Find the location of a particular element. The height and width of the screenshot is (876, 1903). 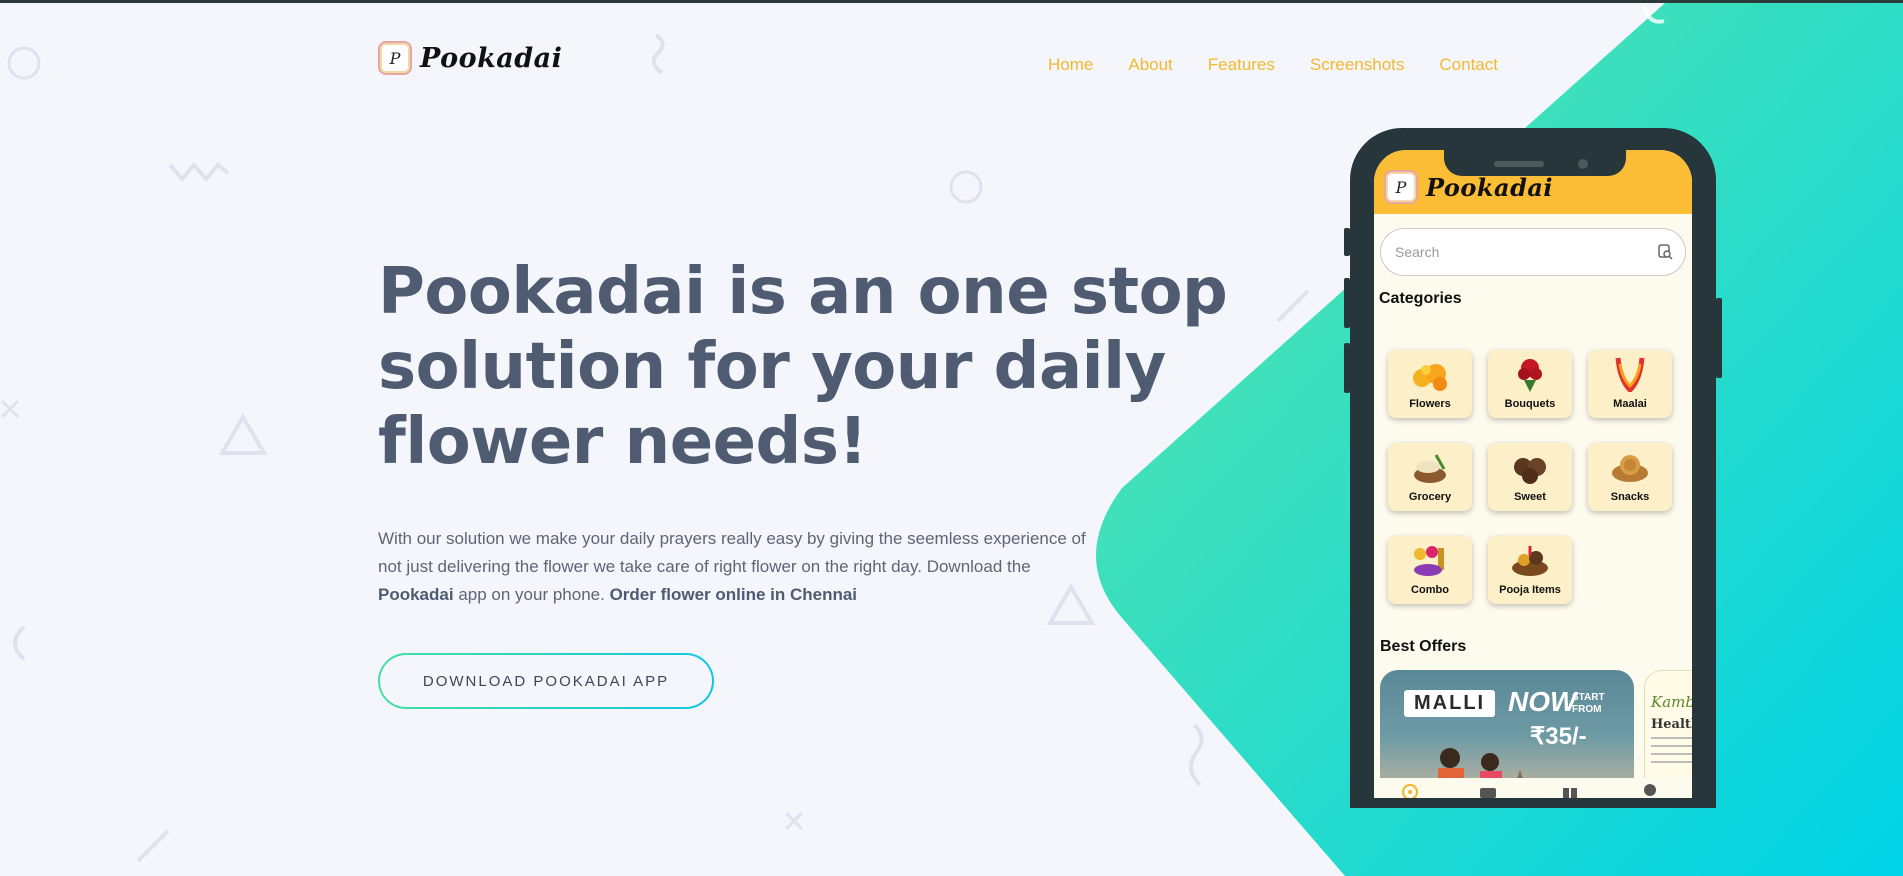

category-grocery: Grocery is located at coordinates (1430, 477).